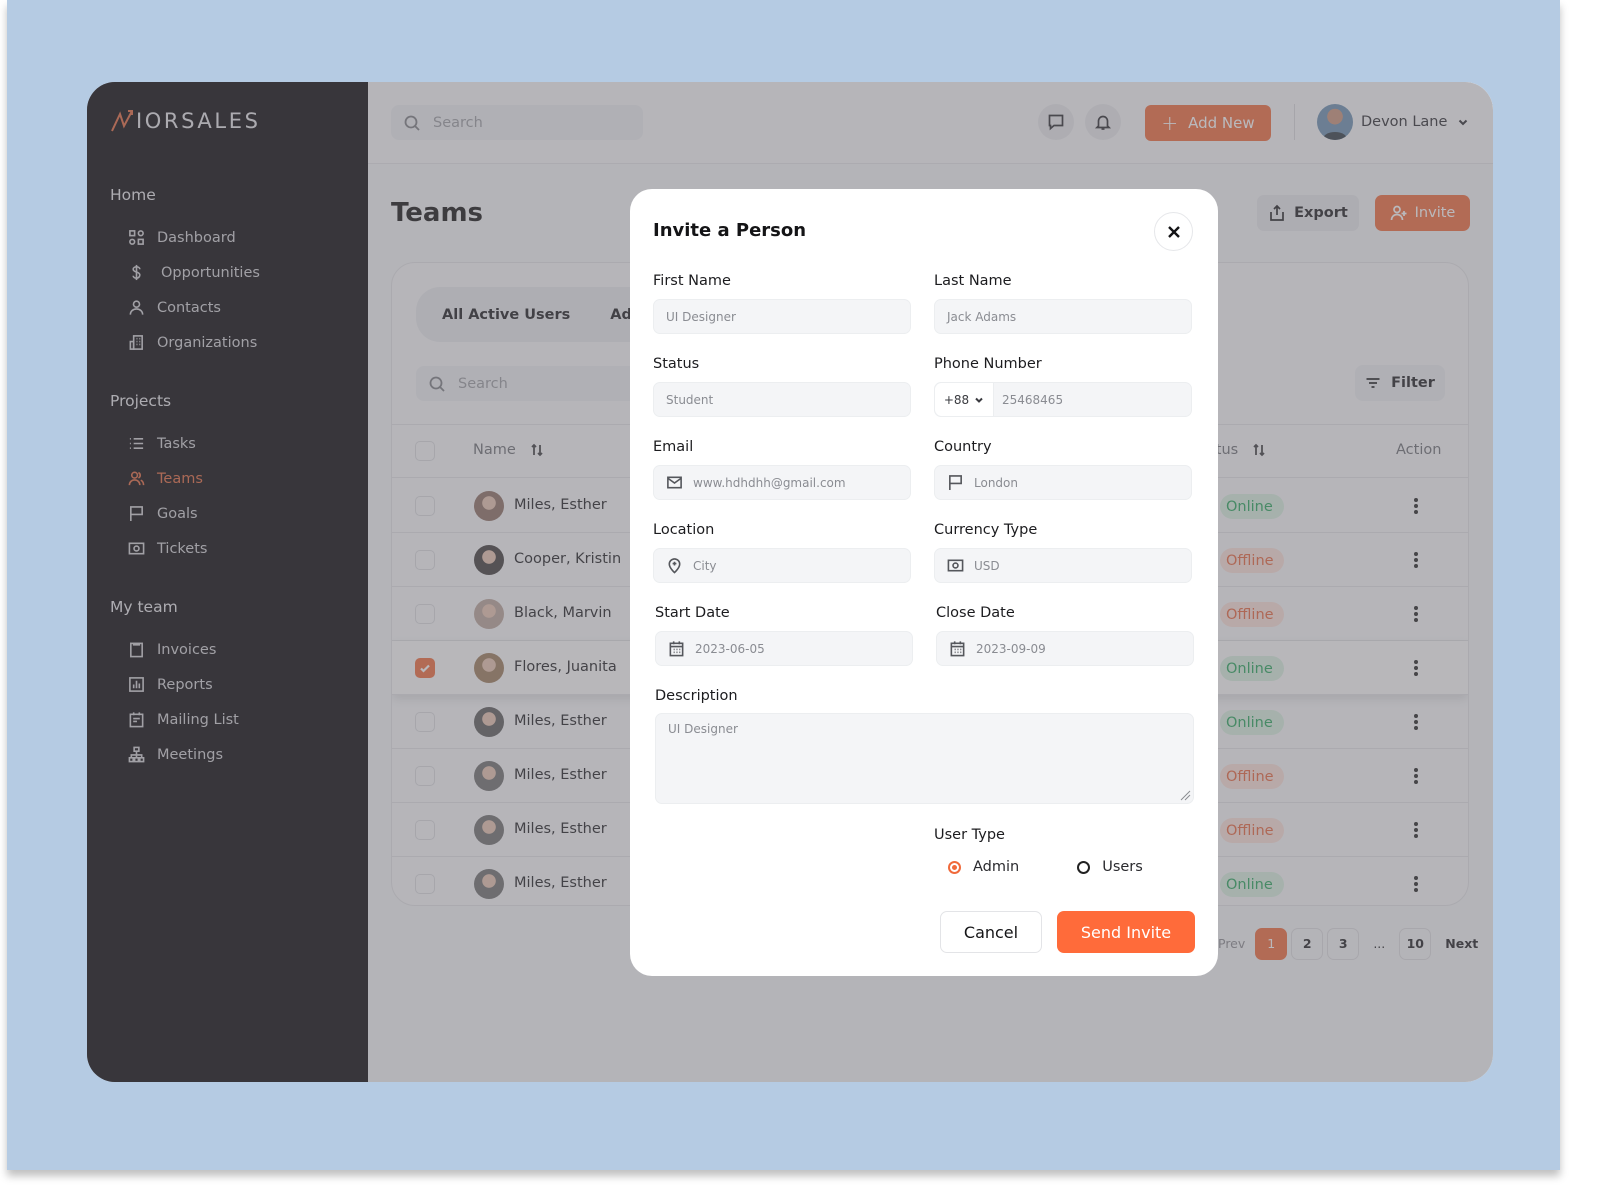 This screenshot has width=1600, height=1203. What do you see at coordinates (1184, 794) in the screenshot?
I see `resize-handle-icon` at bounding box center [1184, 794].